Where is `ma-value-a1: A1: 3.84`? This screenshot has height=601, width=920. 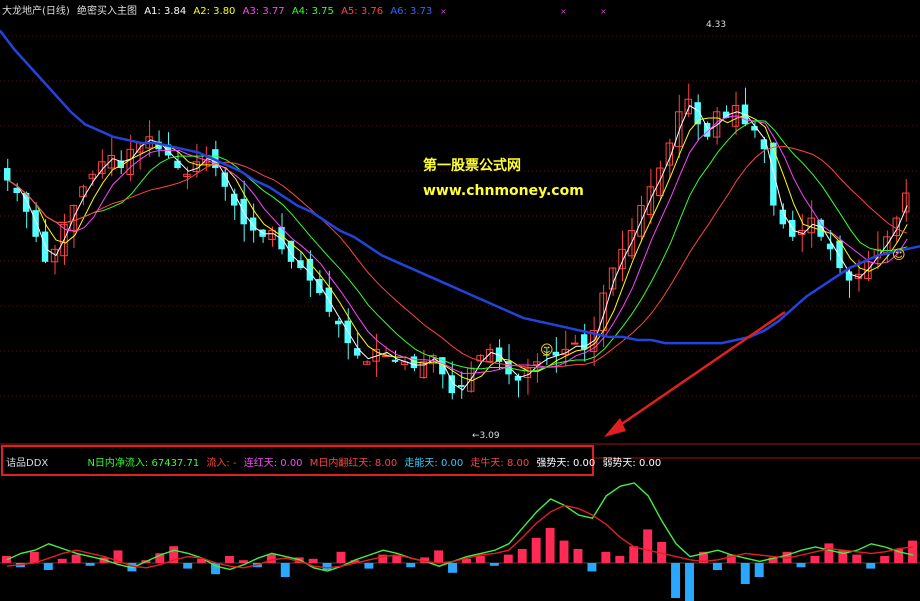 ma-value-a1: A1: 3.84 is located at coordinates (165, 11).